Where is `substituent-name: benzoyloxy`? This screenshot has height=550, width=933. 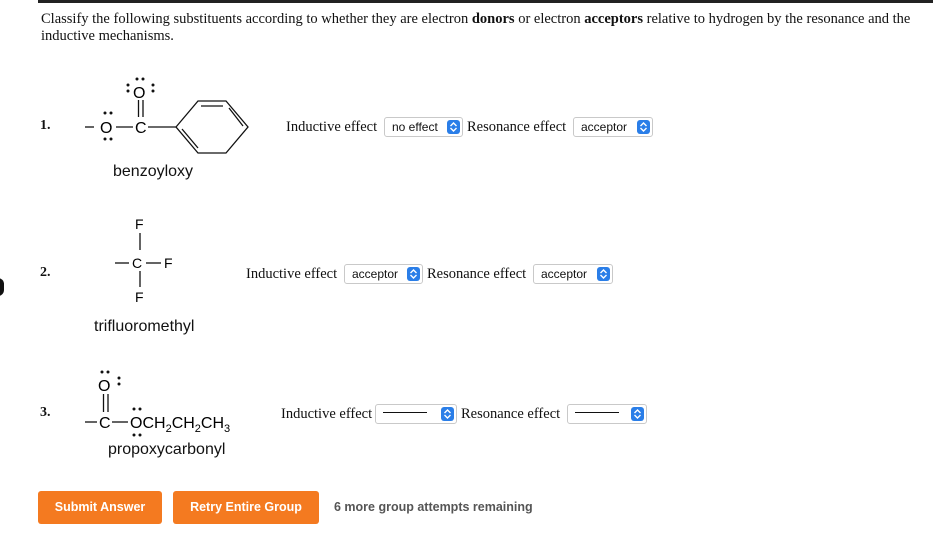 substituent-name: benzoyloxy is located at coordinates (153, 171).